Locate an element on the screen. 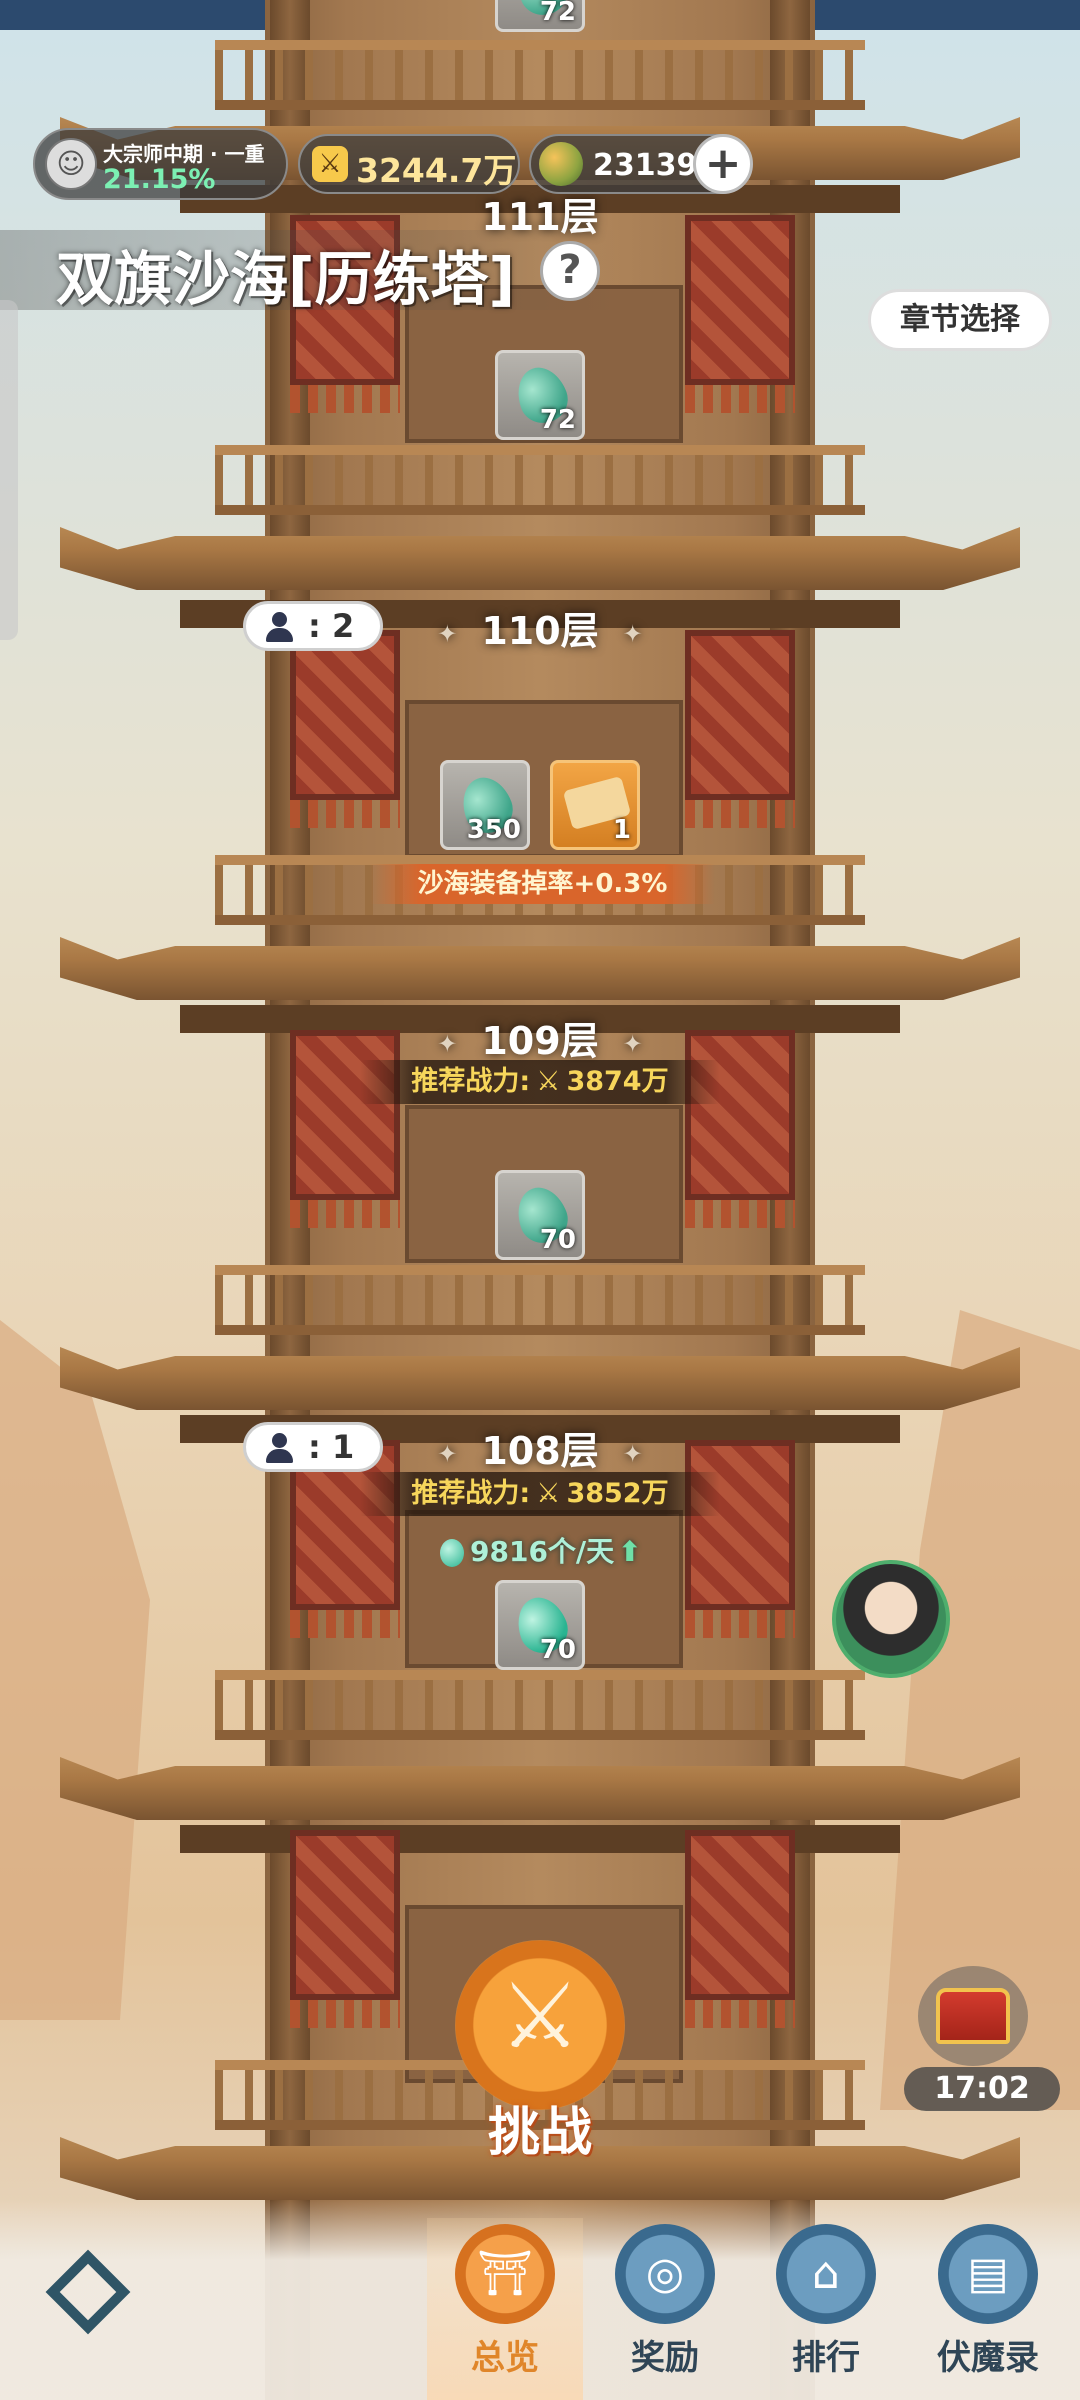  side-drawer-tab is located at coordinates (9, 470).